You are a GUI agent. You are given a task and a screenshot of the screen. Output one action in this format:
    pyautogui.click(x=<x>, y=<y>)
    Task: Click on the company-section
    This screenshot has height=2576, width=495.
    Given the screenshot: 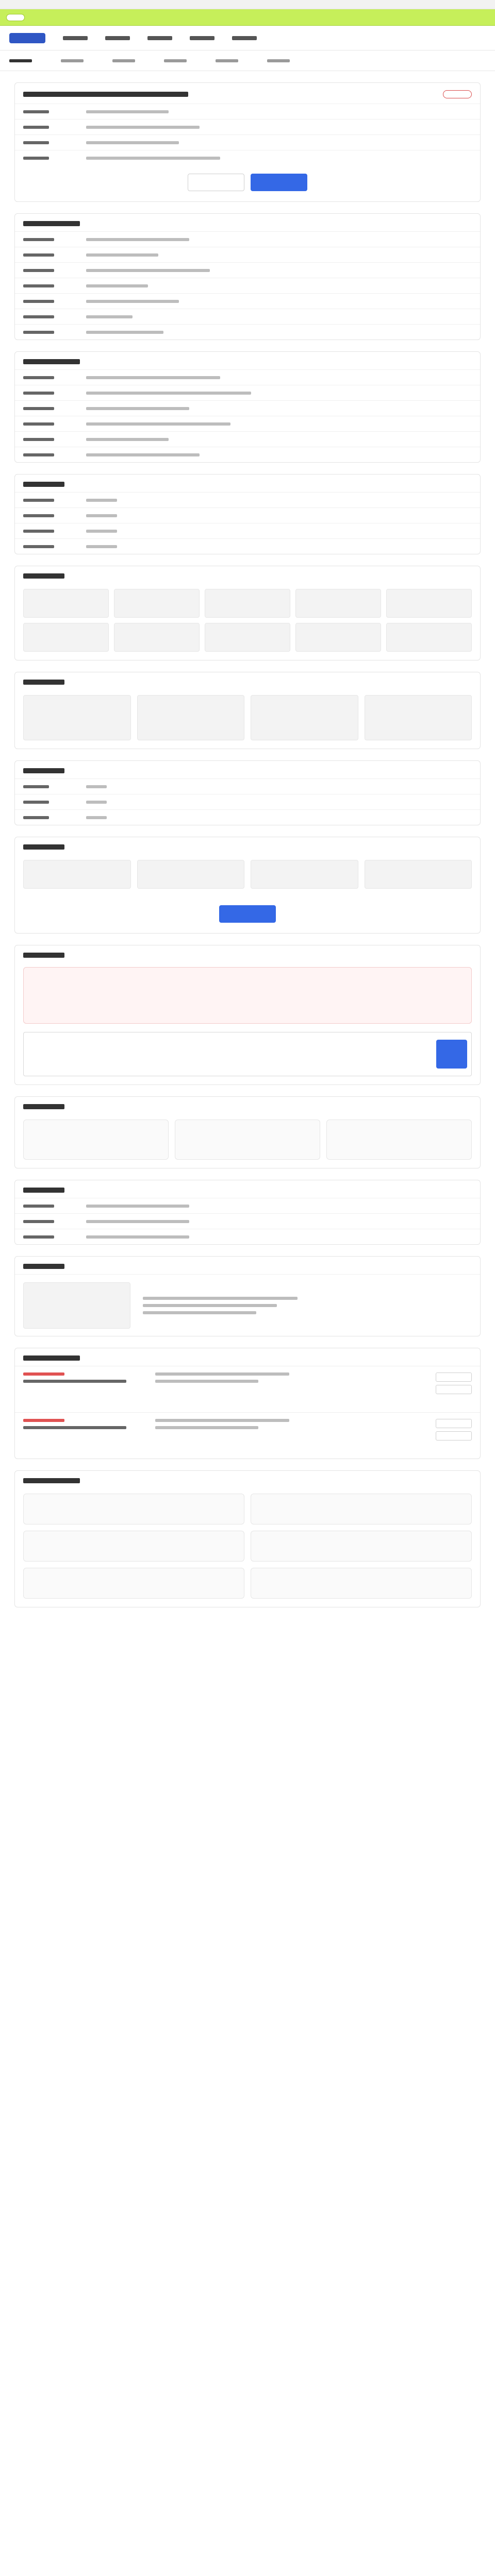 What is the action you would take?
    pyautogui.click(x=247, y=1296)
    